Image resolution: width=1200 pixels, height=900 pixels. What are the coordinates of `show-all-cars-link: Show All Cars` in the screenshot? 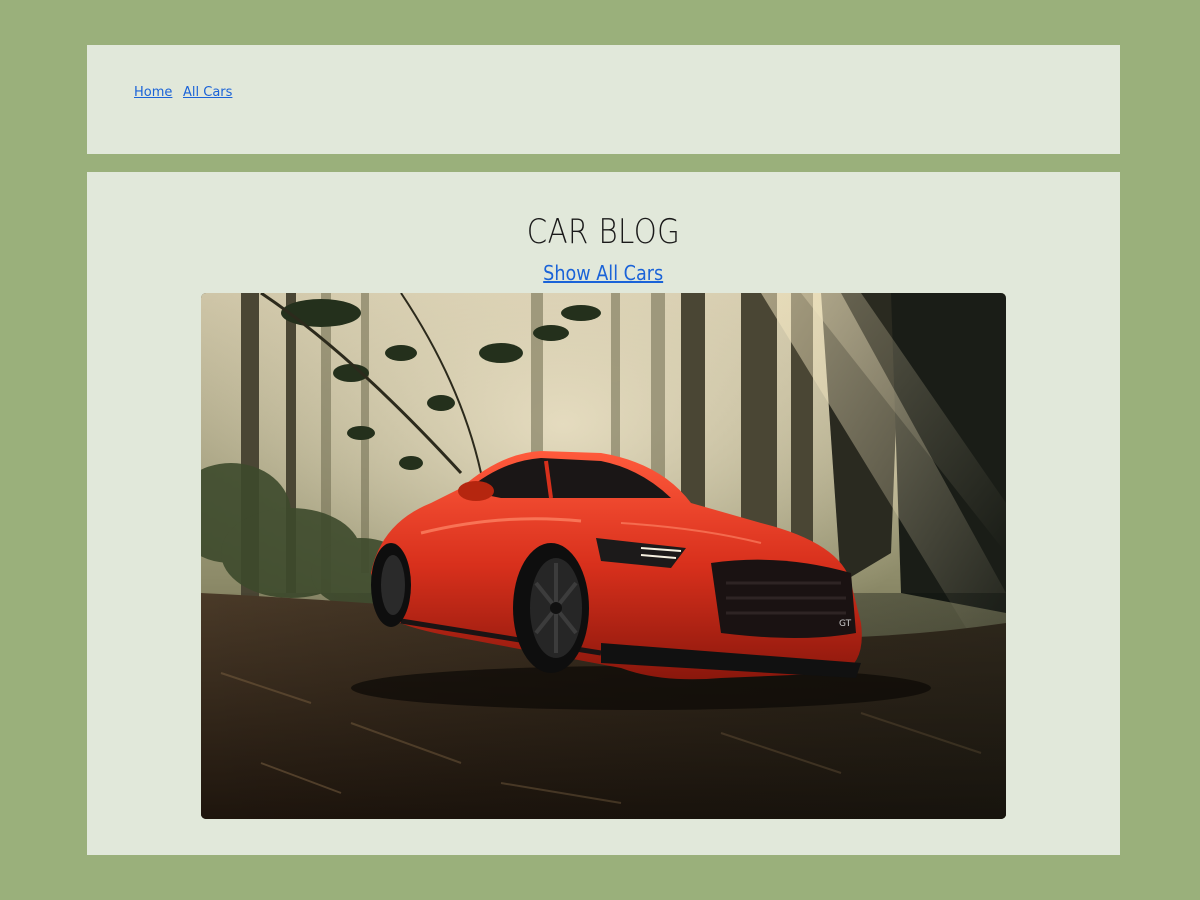 It's located at (604, 273).